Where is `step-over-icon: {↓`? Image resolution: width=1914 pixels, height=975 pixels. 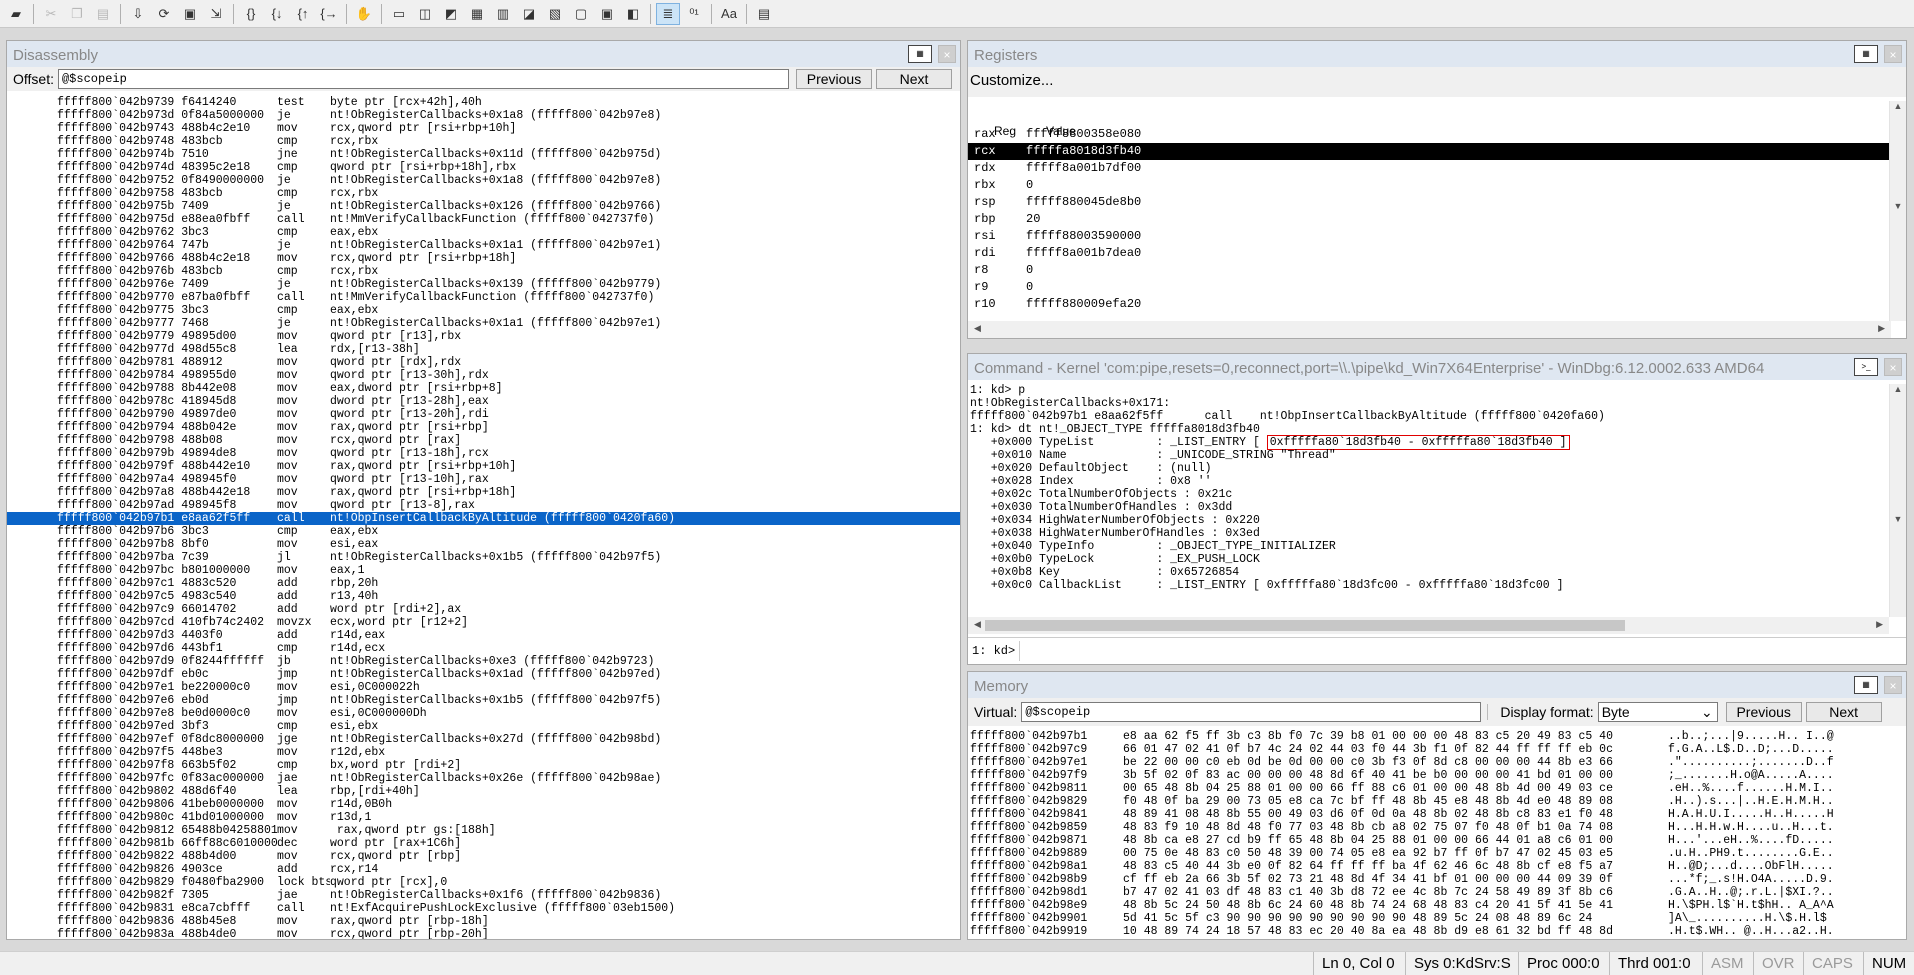
step-over-icon: {↓ is located at coordinates (277, 14).